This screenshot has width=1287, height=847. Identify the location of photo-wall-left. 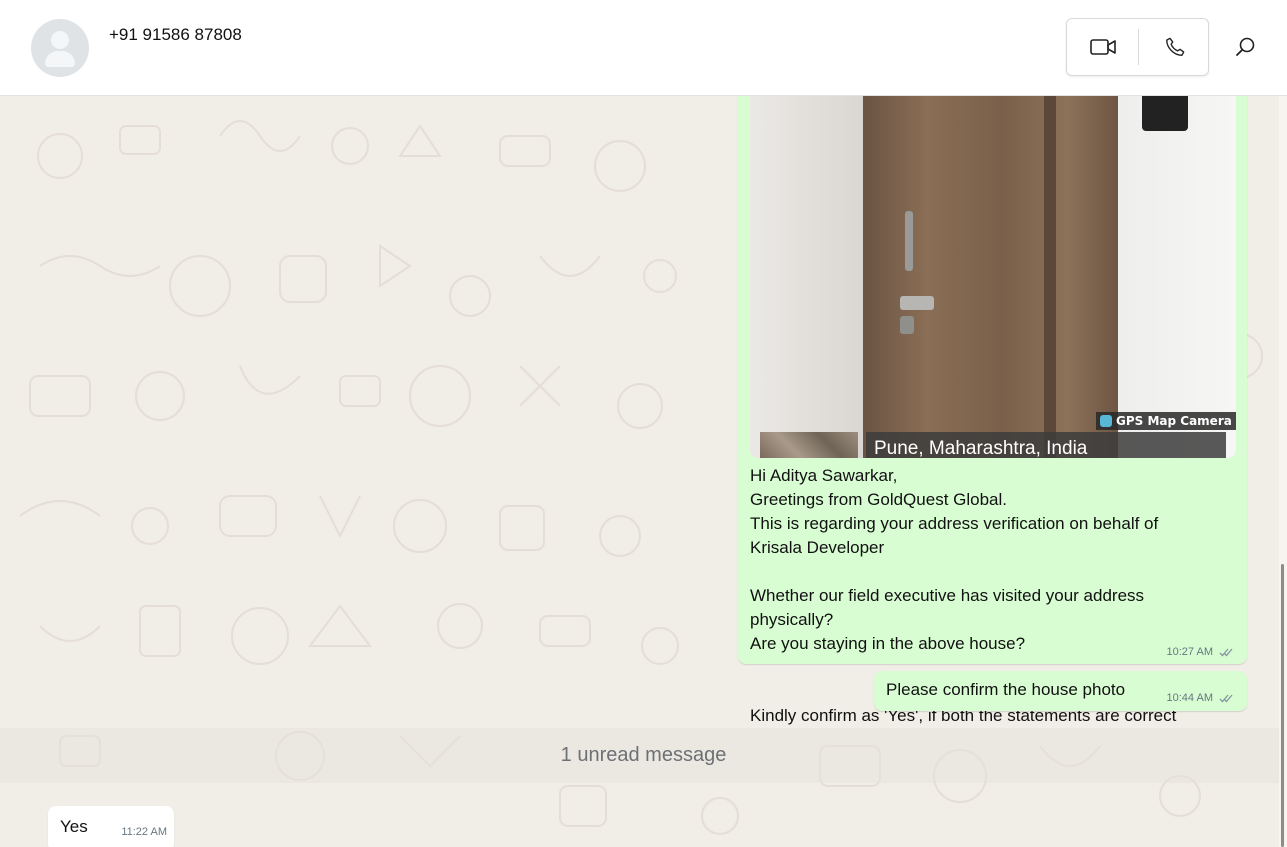
(806, 277).